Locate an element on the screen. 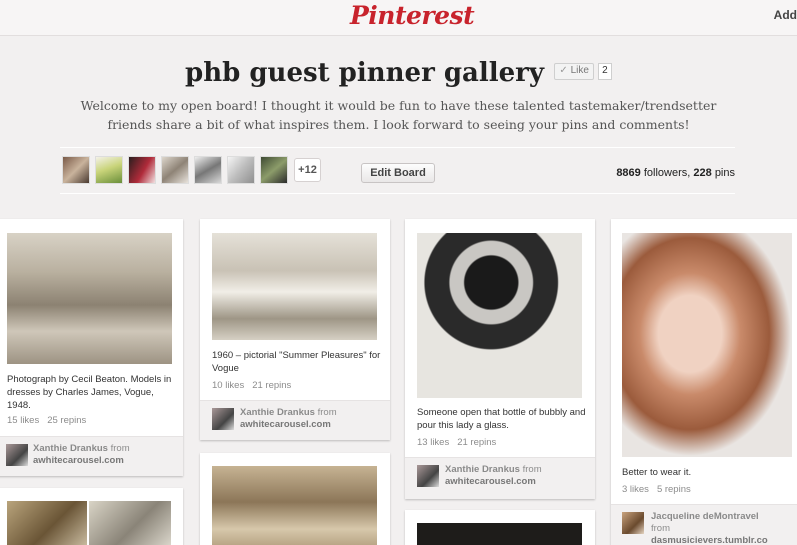 Image resolution: width=797 pixels, height=545 pixels. pin-stats: 3 likes 5 repins is located at coordinates (660, 489).